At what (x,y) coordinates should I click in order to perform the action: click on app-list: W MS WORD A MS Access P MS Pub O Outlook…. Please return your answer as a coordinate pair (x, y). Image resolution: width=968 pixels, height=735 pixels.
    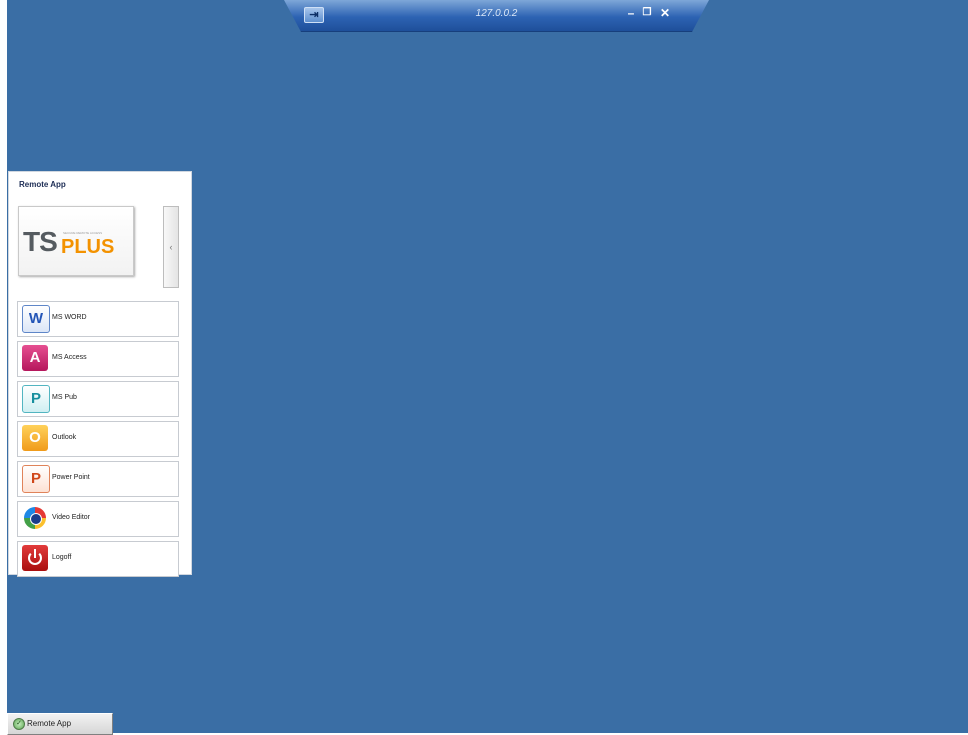
    Looking at the image, I should click on (98, 441).